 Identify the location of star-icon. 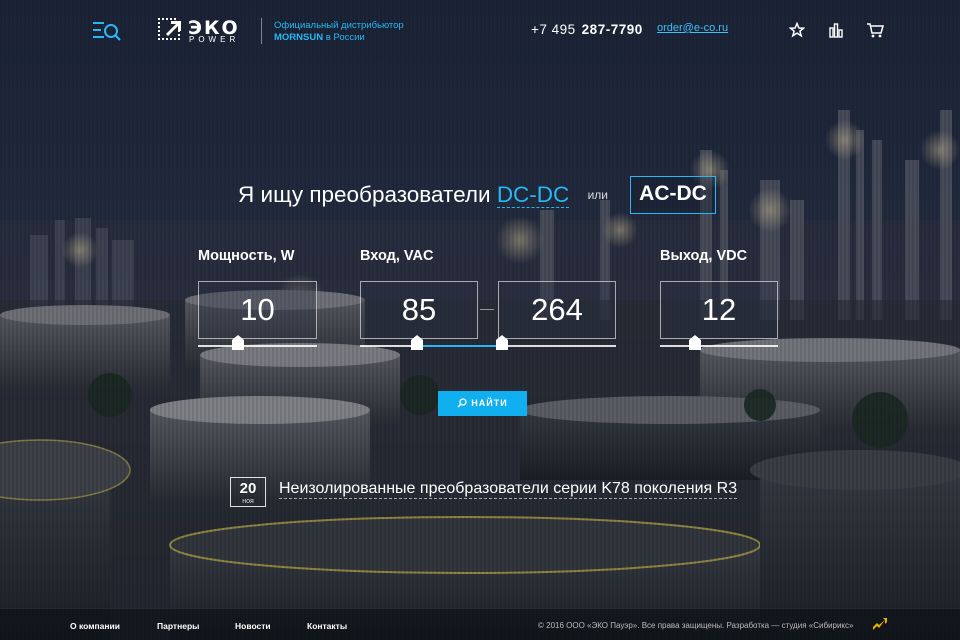
(797, 29).